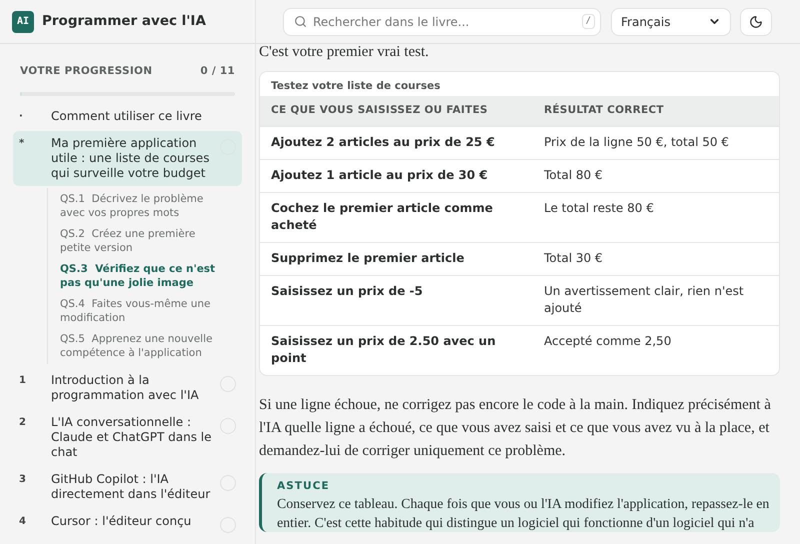  What do you see at coordinates (23, 21) in the screenshot?
I see `logo: AI` at bounding box center [23, 21].